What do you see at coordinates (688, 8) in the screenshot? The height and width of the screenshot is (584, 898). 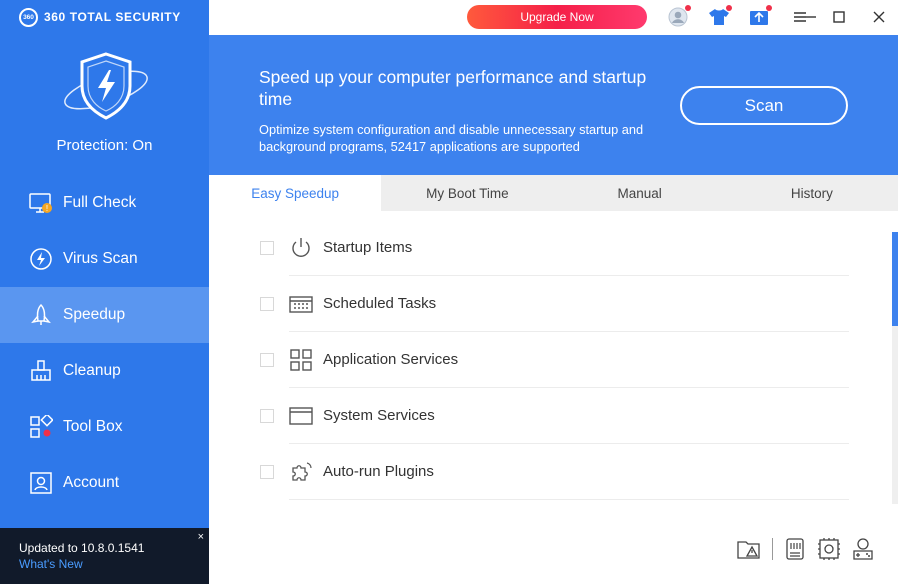 I see `avatar-notification-dot` at bounding box center [688, 8].